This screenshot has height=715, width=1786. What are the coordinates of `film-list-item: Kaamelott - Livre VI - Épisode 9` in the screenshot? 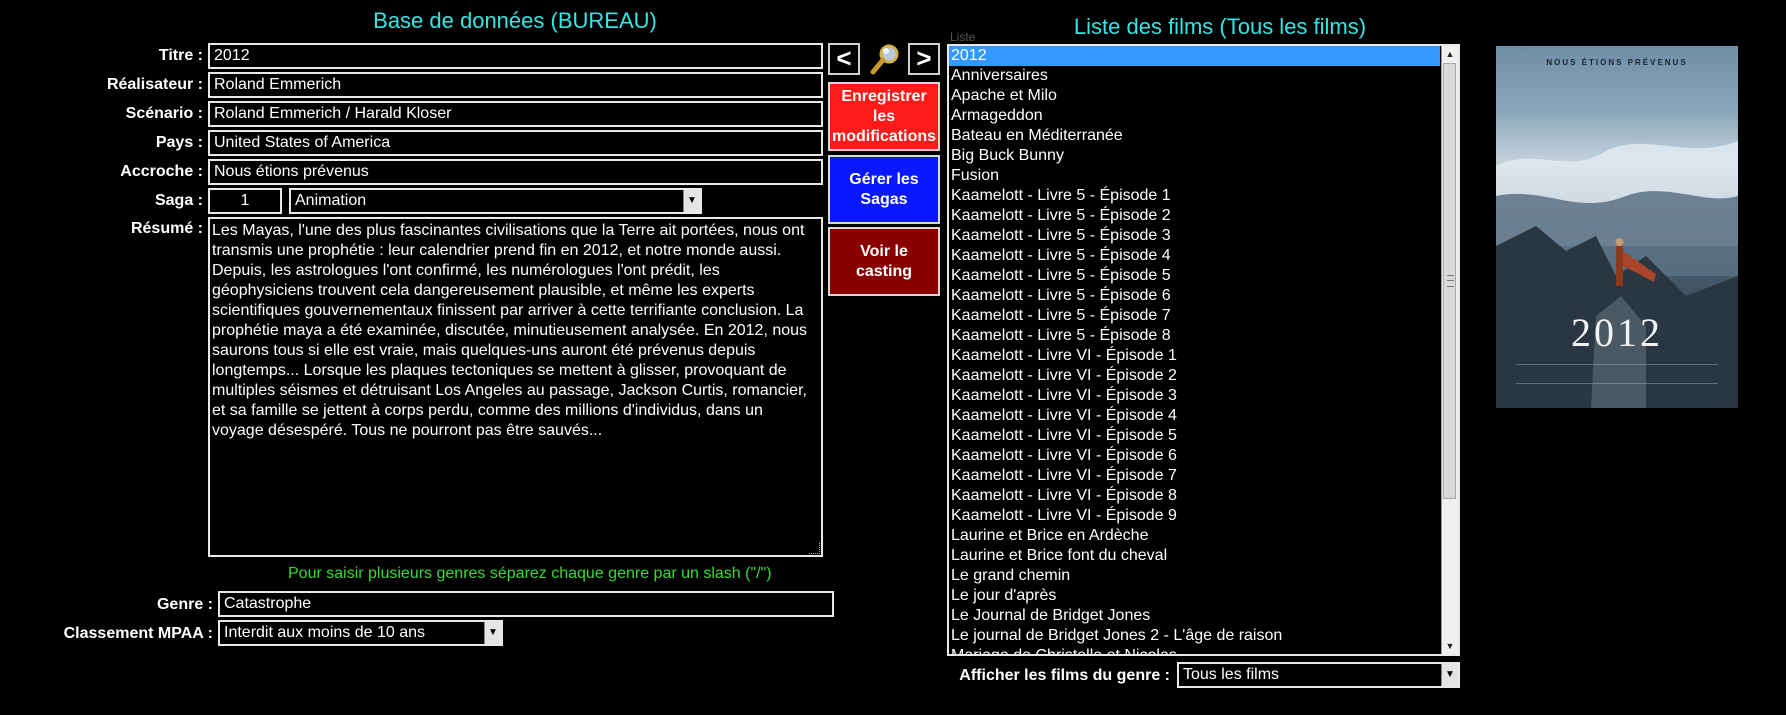 It's located at (1194, 516).